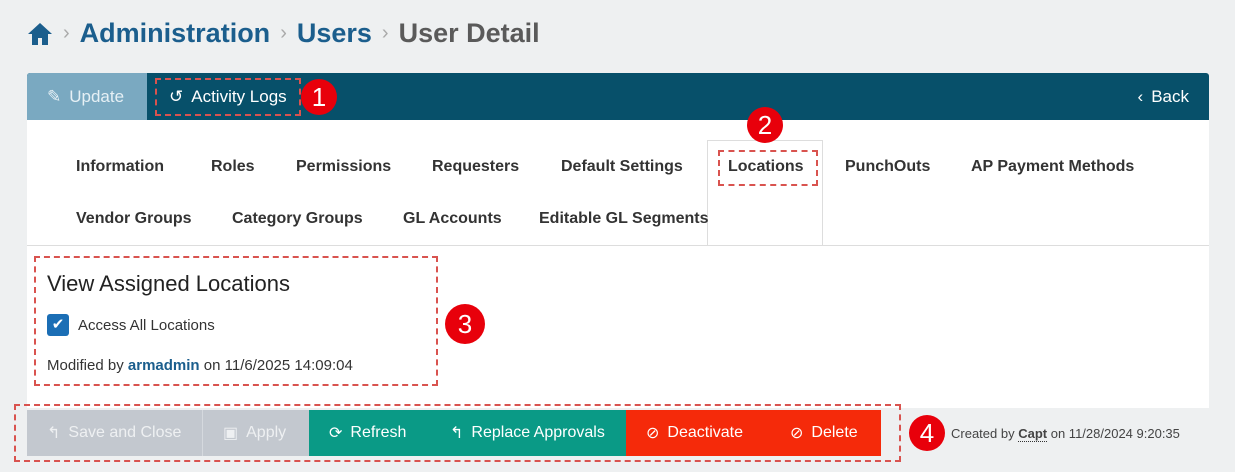  What do you see at coordinates (97, 96) in the screenshot?
I see `update-label: Update` at bounding box center [97, 96].